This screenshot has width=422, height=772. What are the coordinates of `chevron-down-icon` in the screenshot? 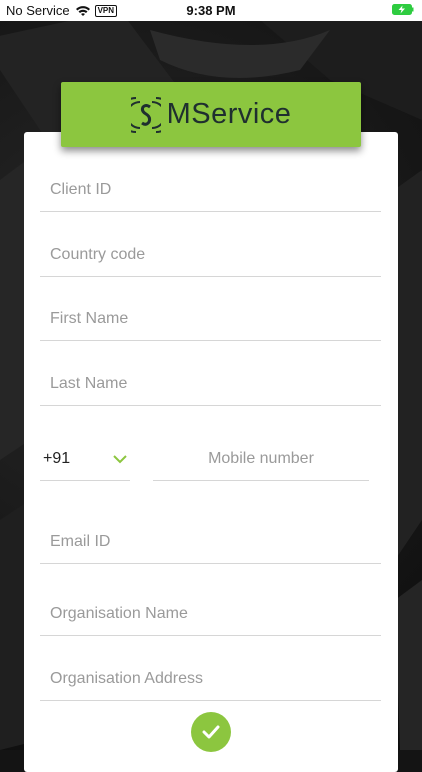 It's located at (120, 459).